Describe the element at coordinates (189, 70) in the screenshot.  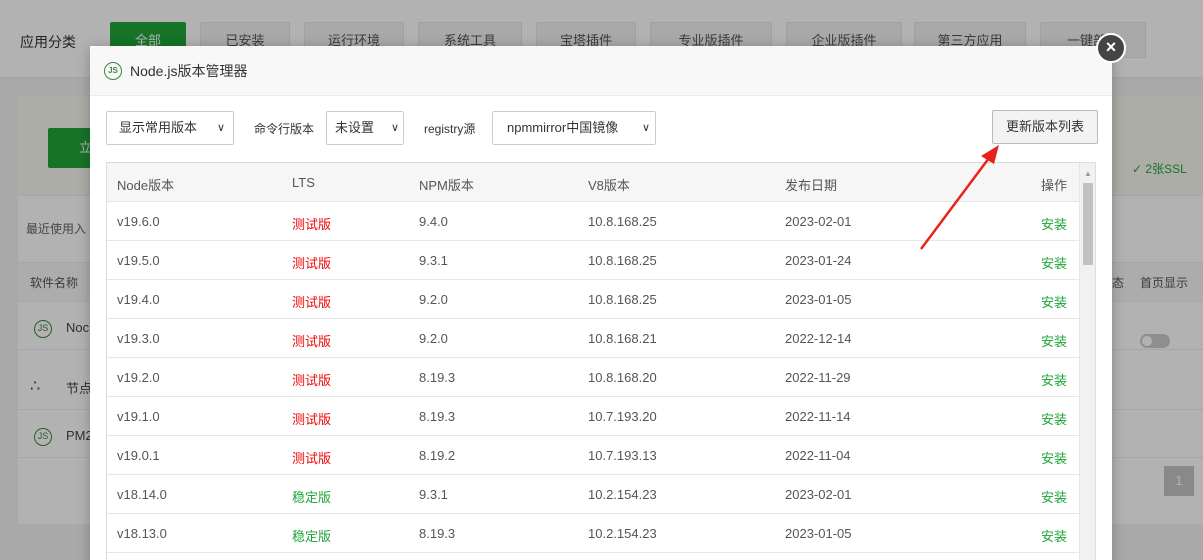
I see `dialog-title: Node.js版本管理器` at that location.